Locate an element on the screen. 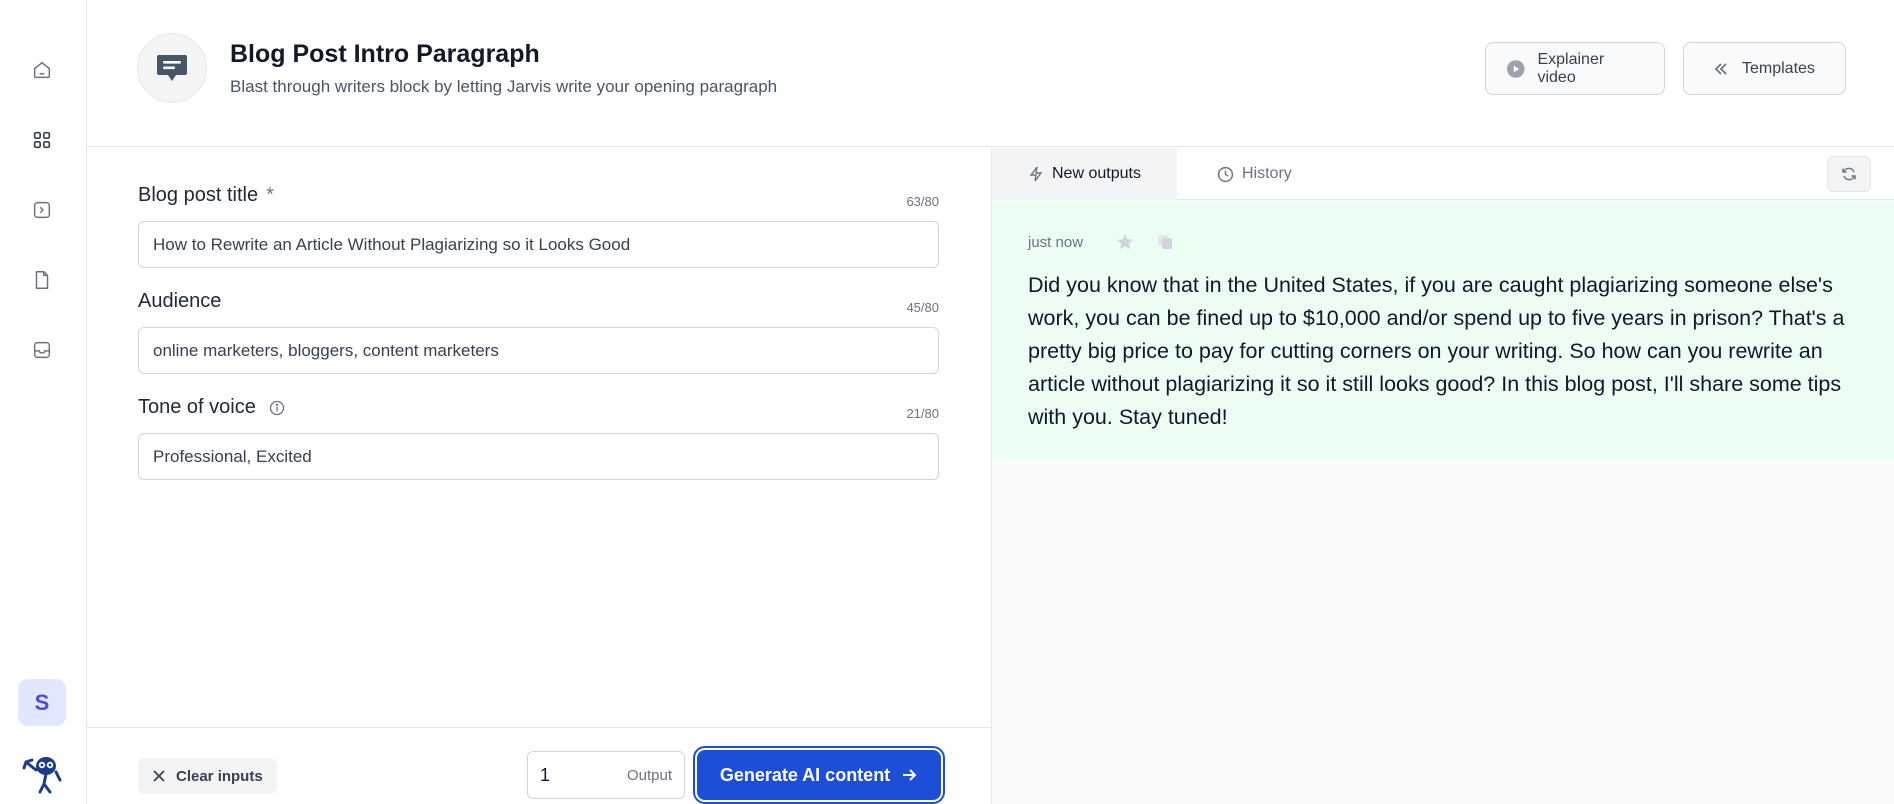 The width and height of the screenshot is (1894, 804). grid-icon is located at coordinates (42, 140).